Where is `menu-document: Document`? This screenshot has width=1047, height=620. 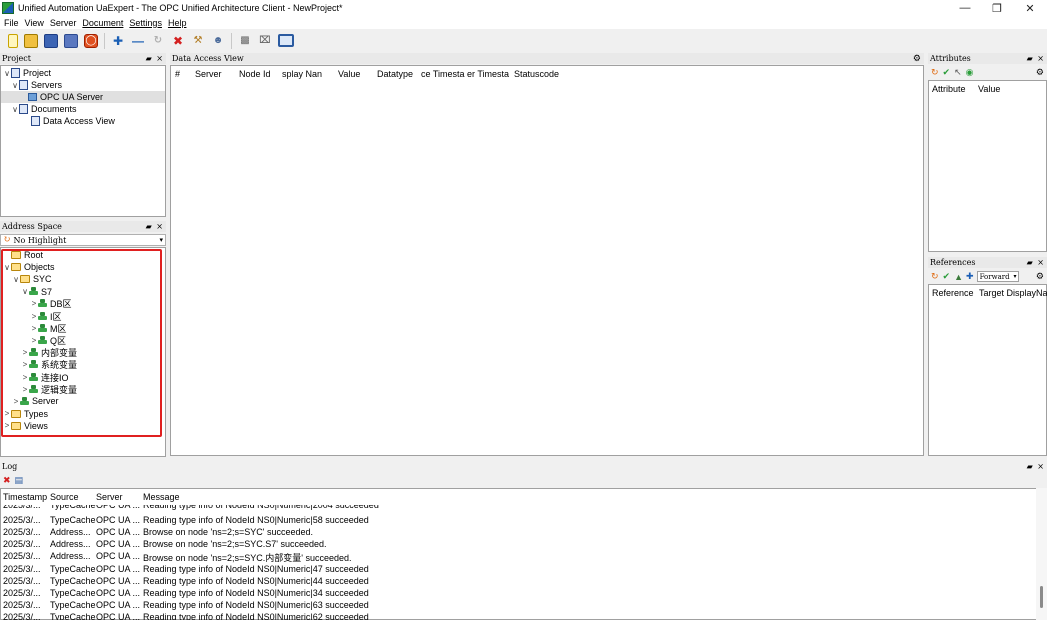
menu-document: Document is located at coordinates (102, 23).